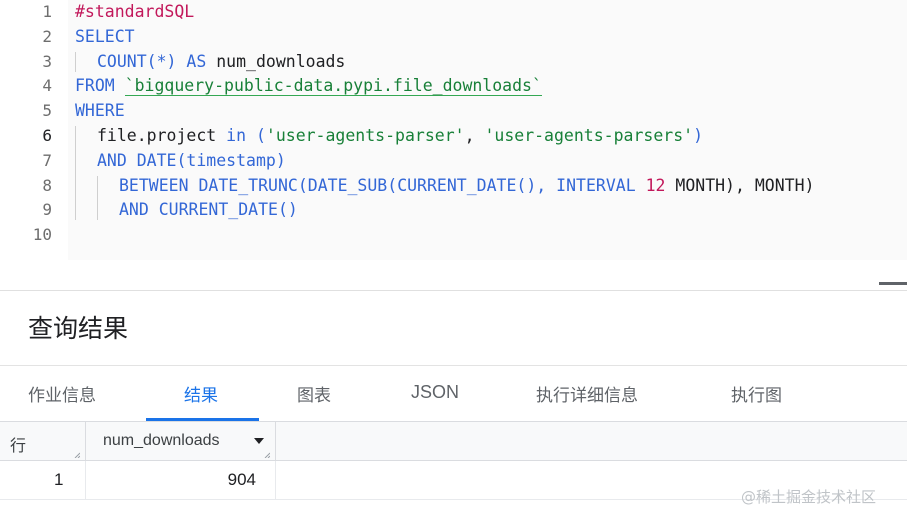 The height and width of the screenshot is (512, 907). I want to click on tabs-divider, so click(453, 365).